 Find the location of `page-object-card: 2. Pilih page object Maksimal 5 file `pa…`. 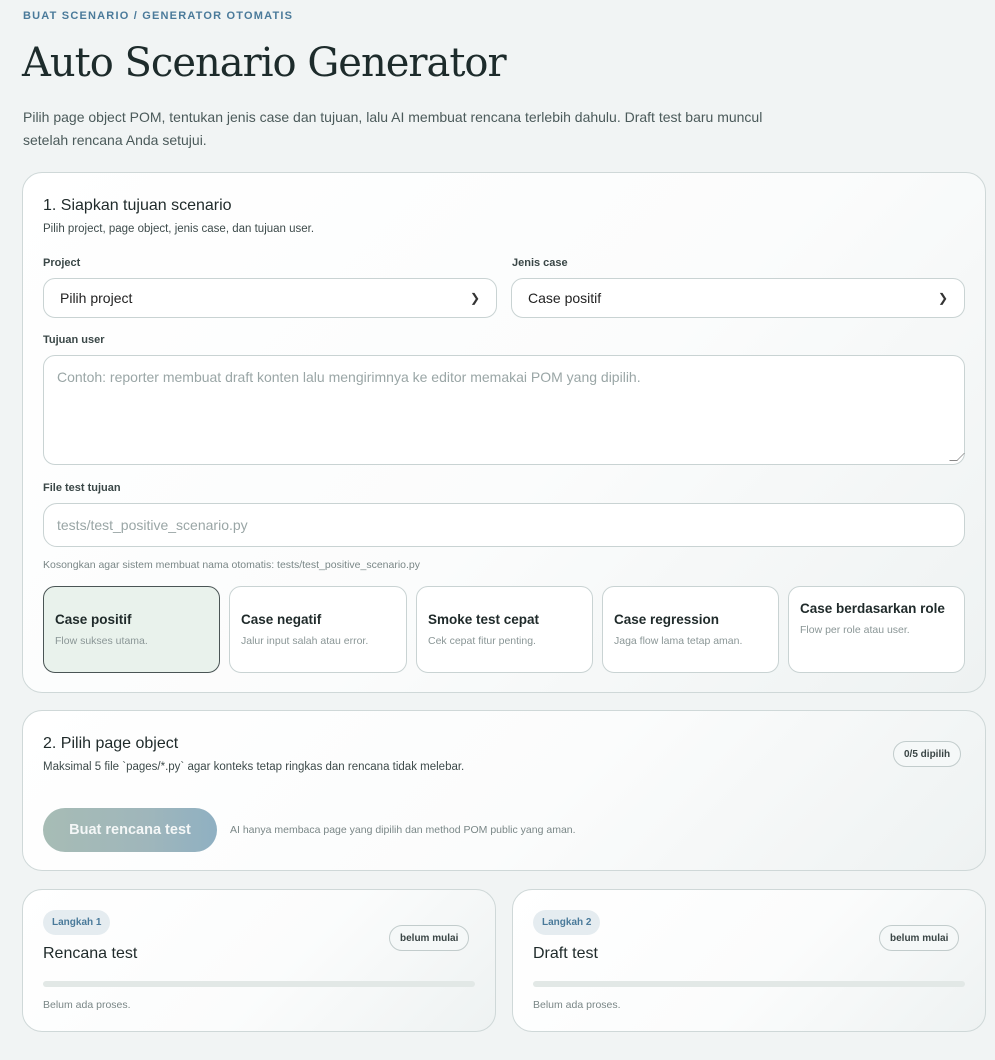

page-object-card: 2. Pilih page object Maksimal 5 file `pa… is located at coordinates (504, 790).